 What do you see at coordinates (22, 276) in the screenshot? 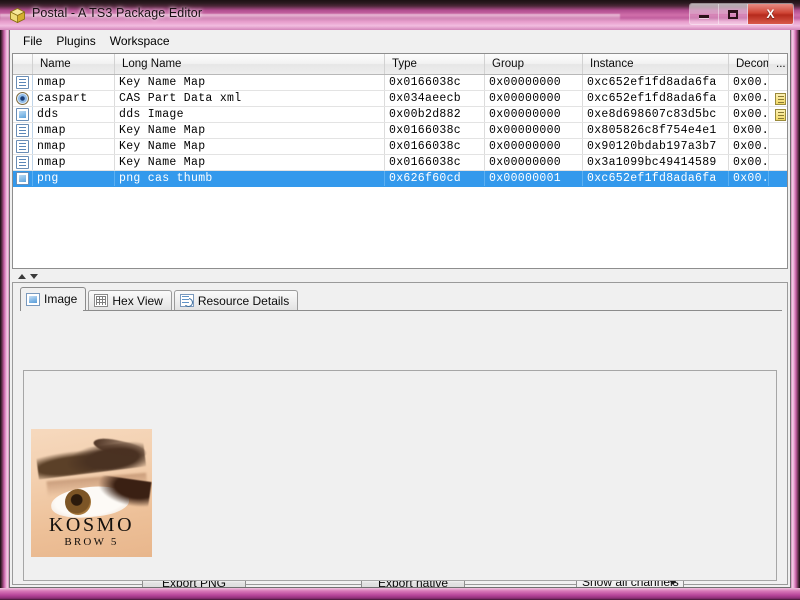
I see `triangle-up-icon` at bounding box center [22, 276].